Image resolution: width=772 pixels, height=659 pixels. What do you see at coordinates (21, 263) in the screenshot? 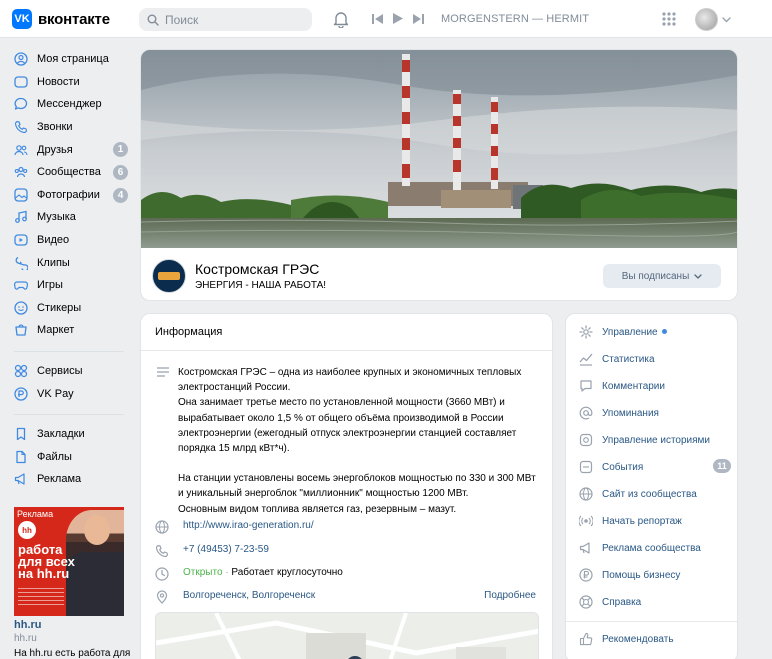
I see `clips-icon` at bounding box center [21, 263].